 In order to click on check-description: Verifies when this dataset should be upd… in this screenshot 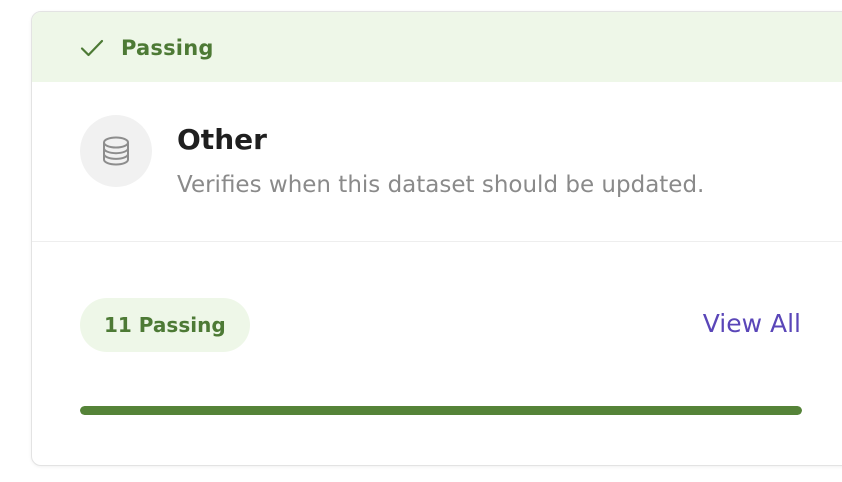, I will do `click(441, 185)`.